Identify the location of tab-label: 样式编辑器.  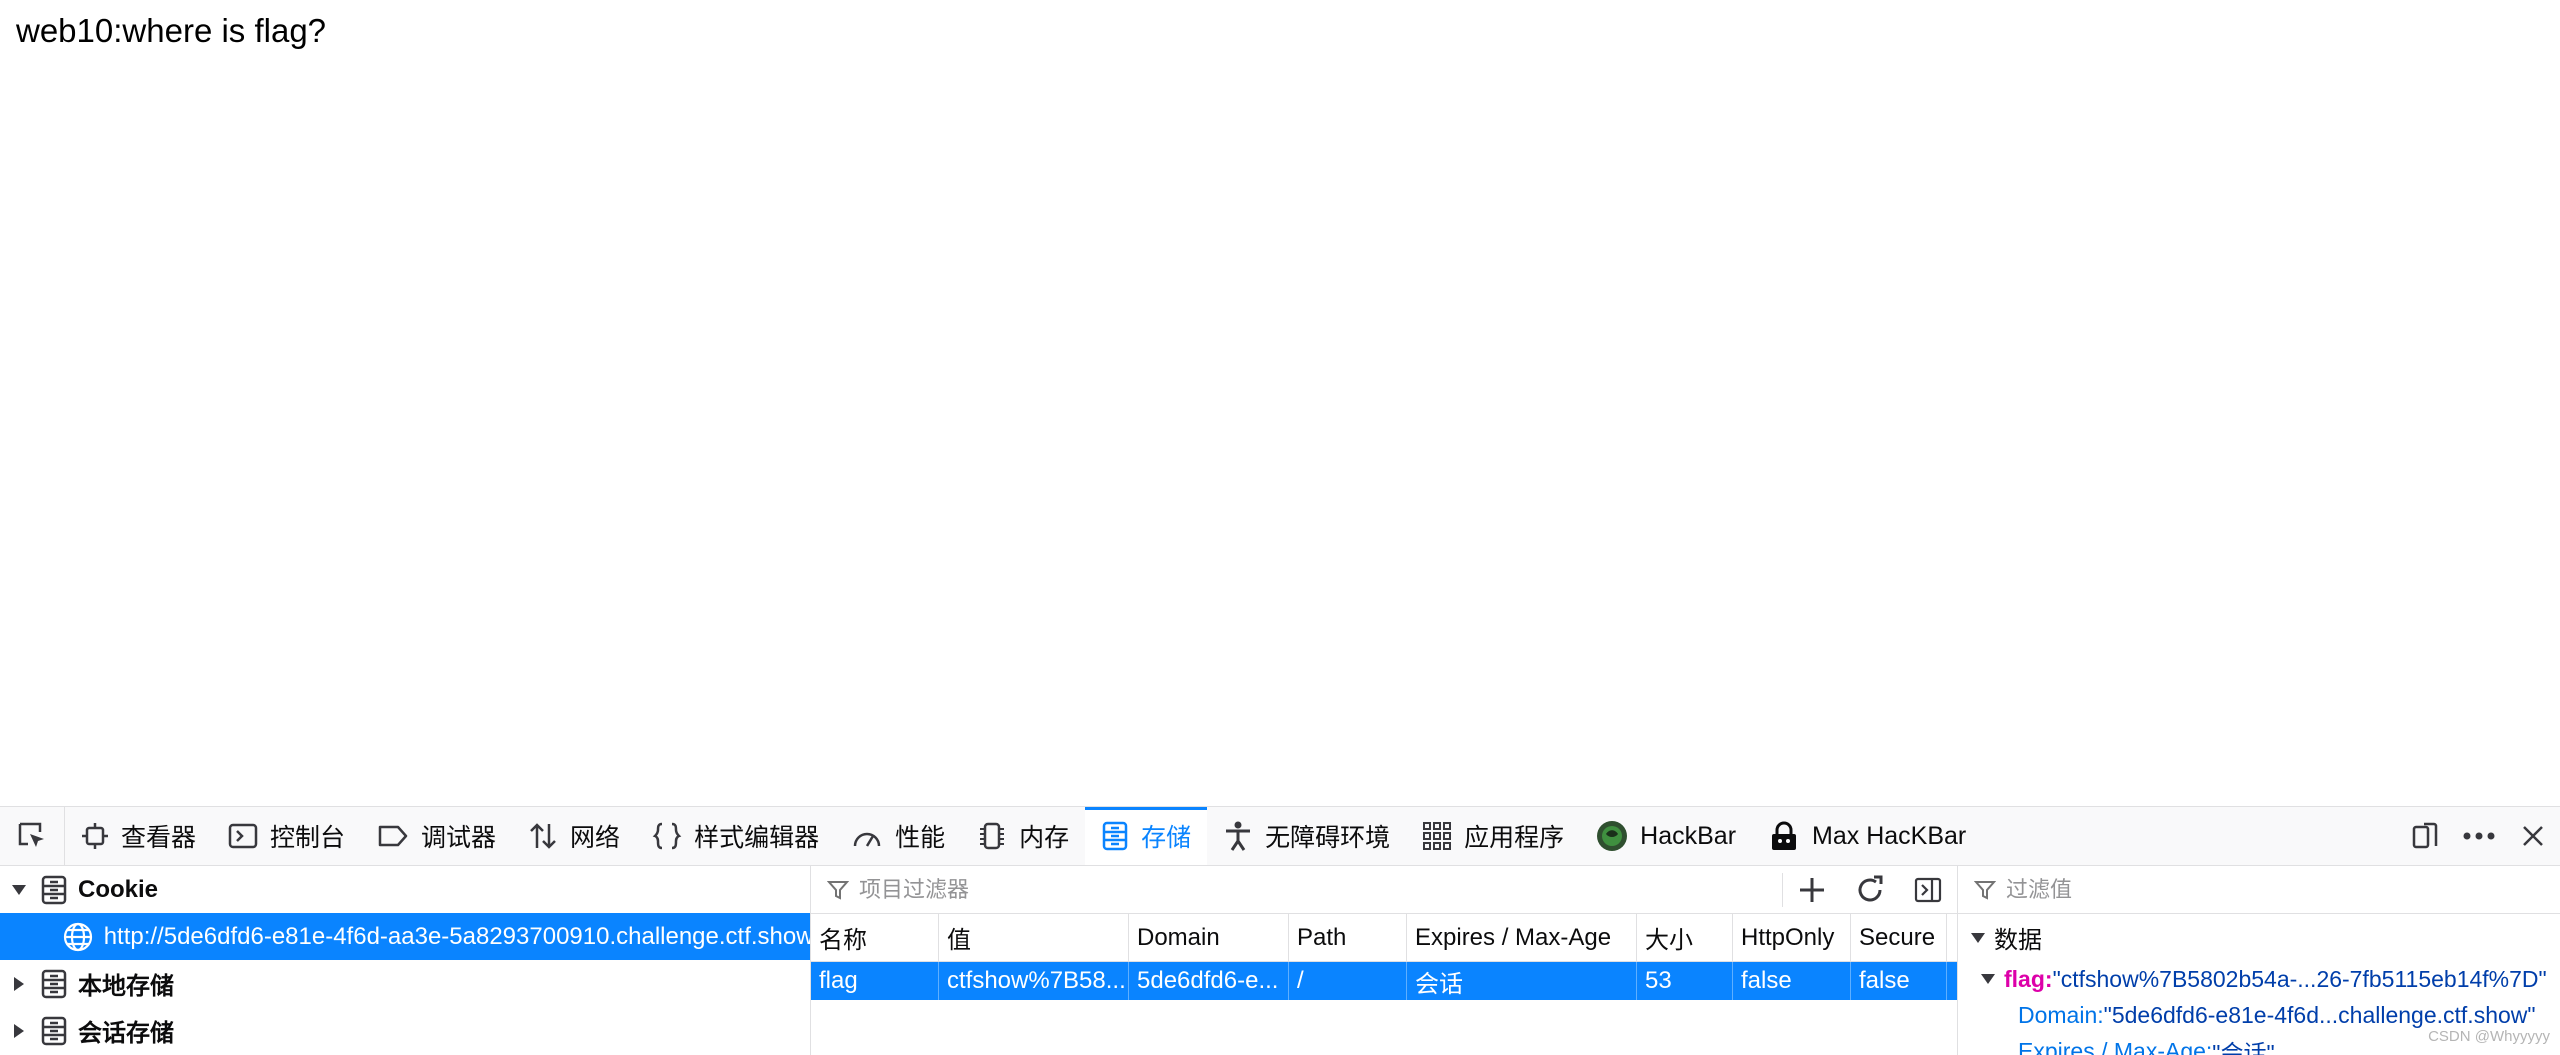
(756, 836).